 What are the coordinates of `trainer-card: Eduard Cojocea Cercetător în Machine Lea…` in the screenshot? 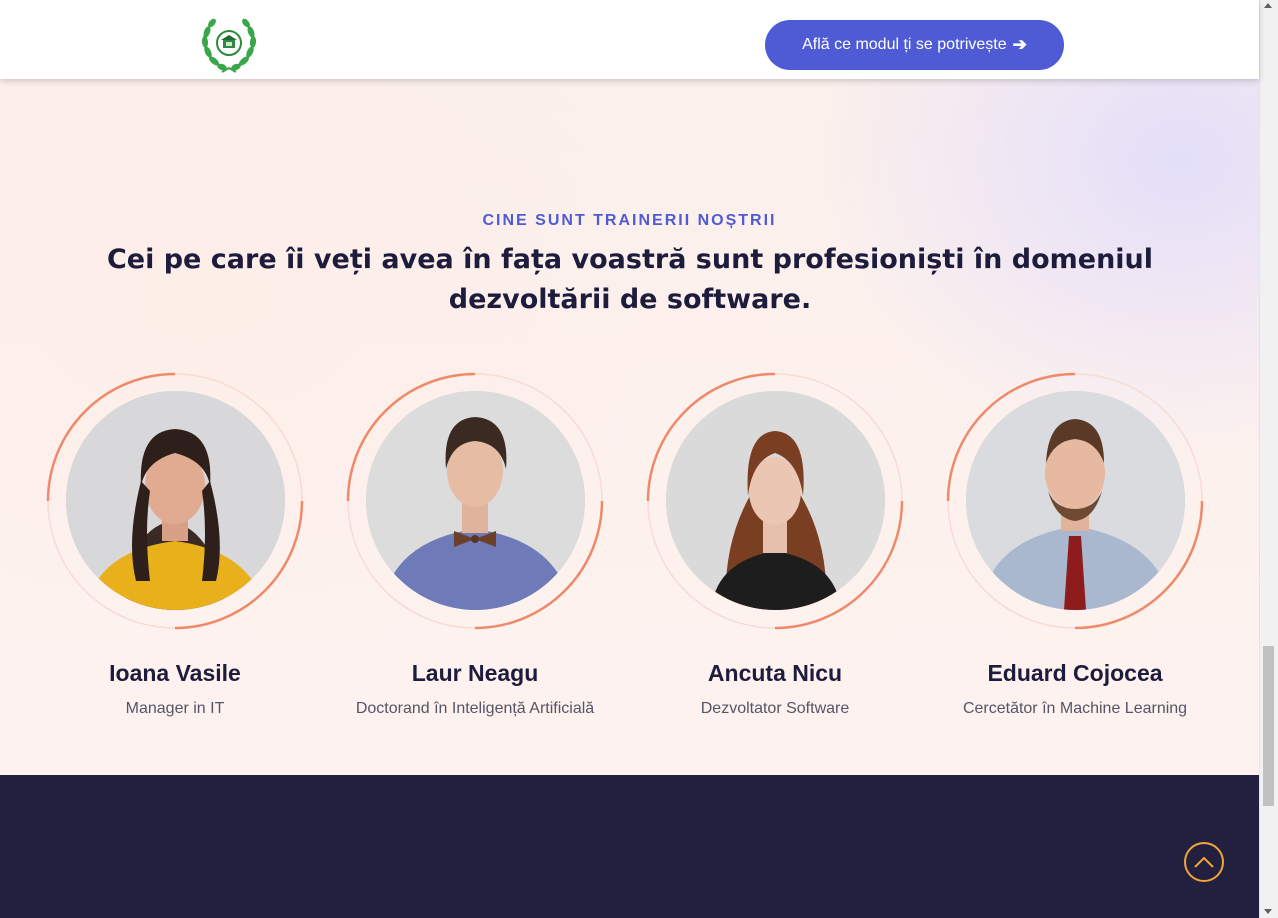 It's located at (1052, 550).